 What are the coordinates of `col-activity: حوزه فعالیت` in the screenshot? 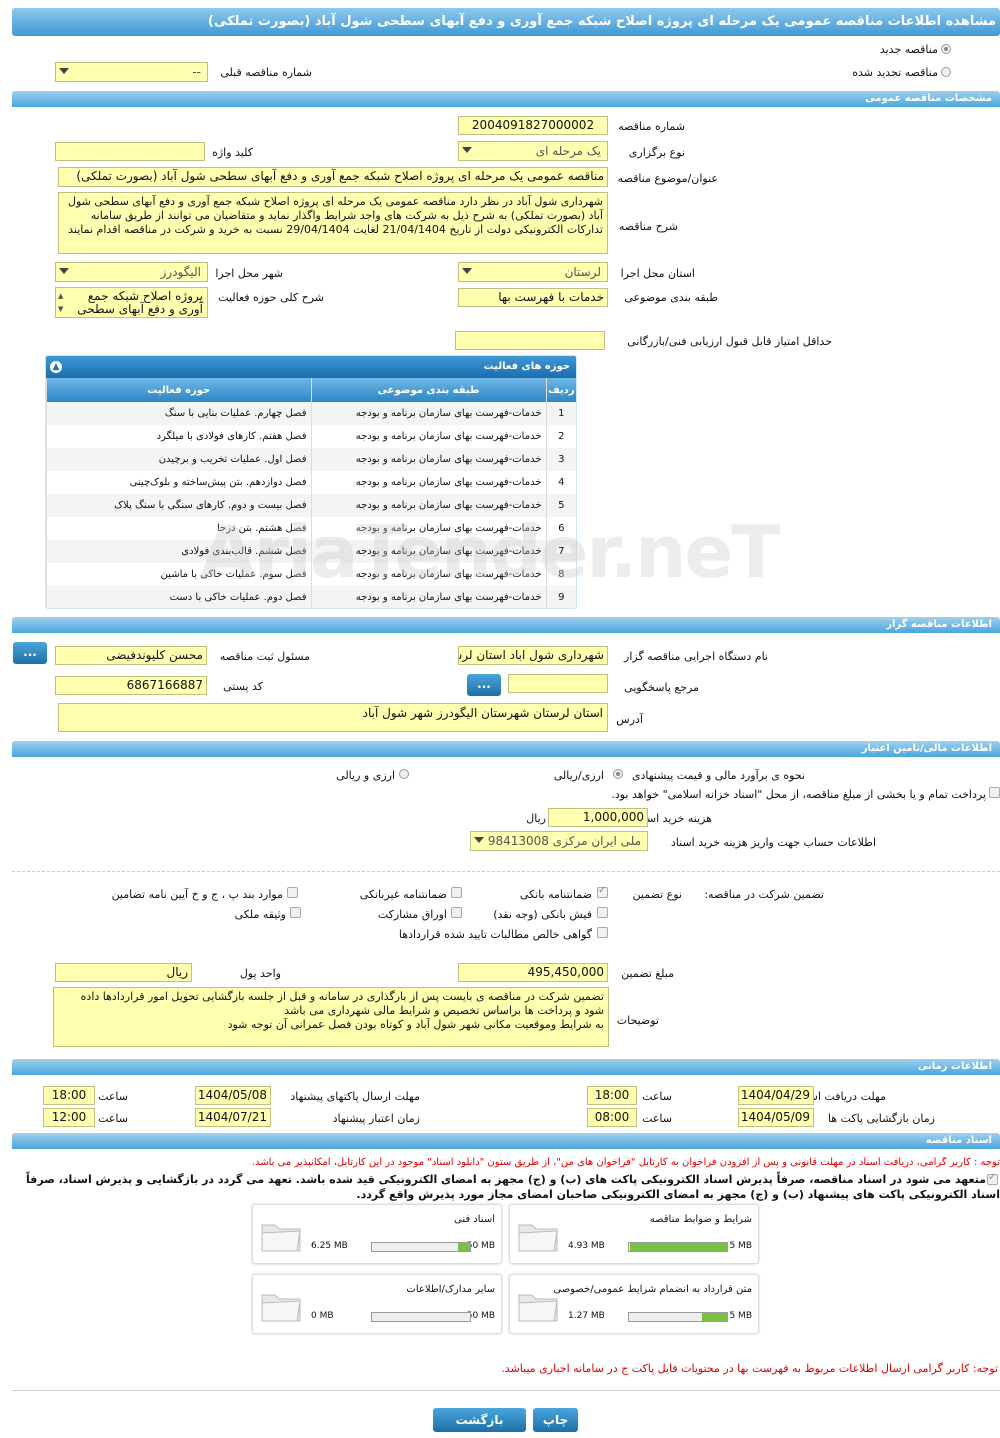 It's located at (178, 390).